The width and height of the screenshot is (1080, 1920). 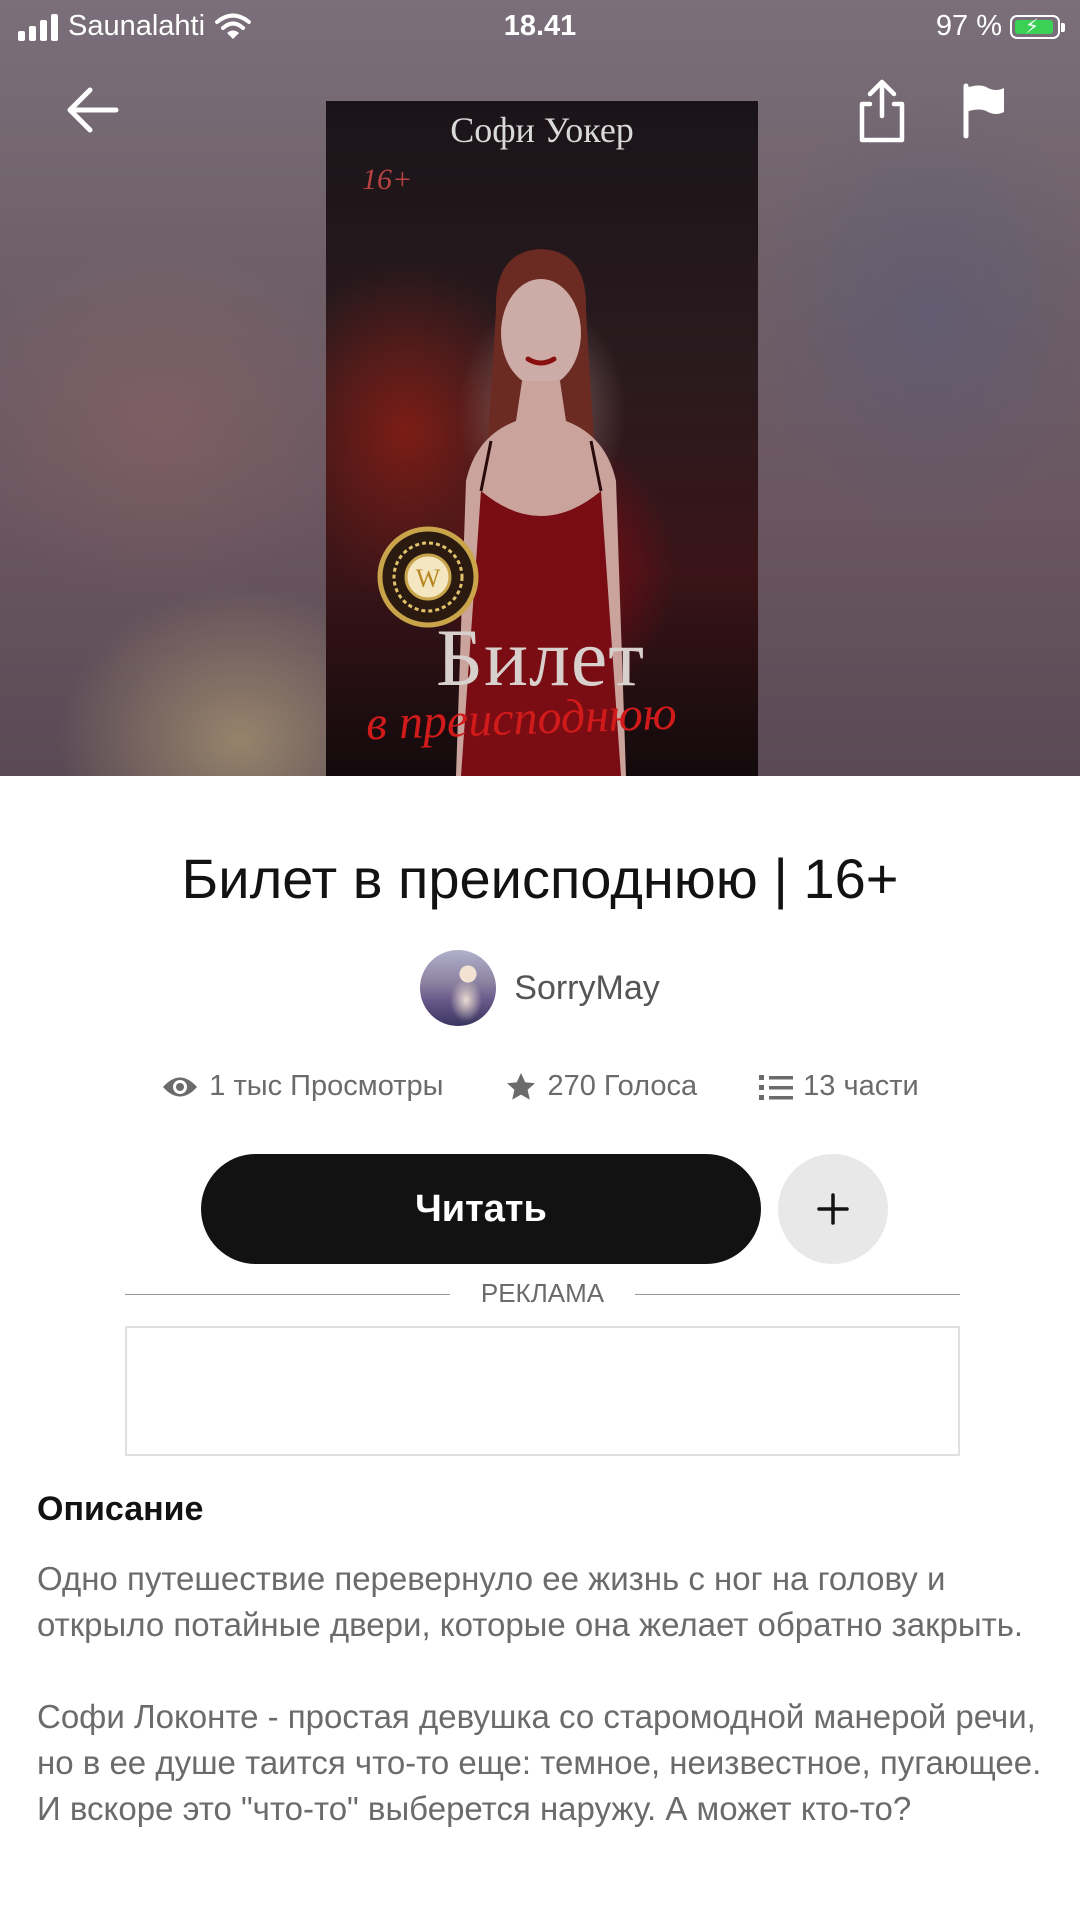 I want to click on status-right: 97 % ⚡, so click(x=1000, y=26).